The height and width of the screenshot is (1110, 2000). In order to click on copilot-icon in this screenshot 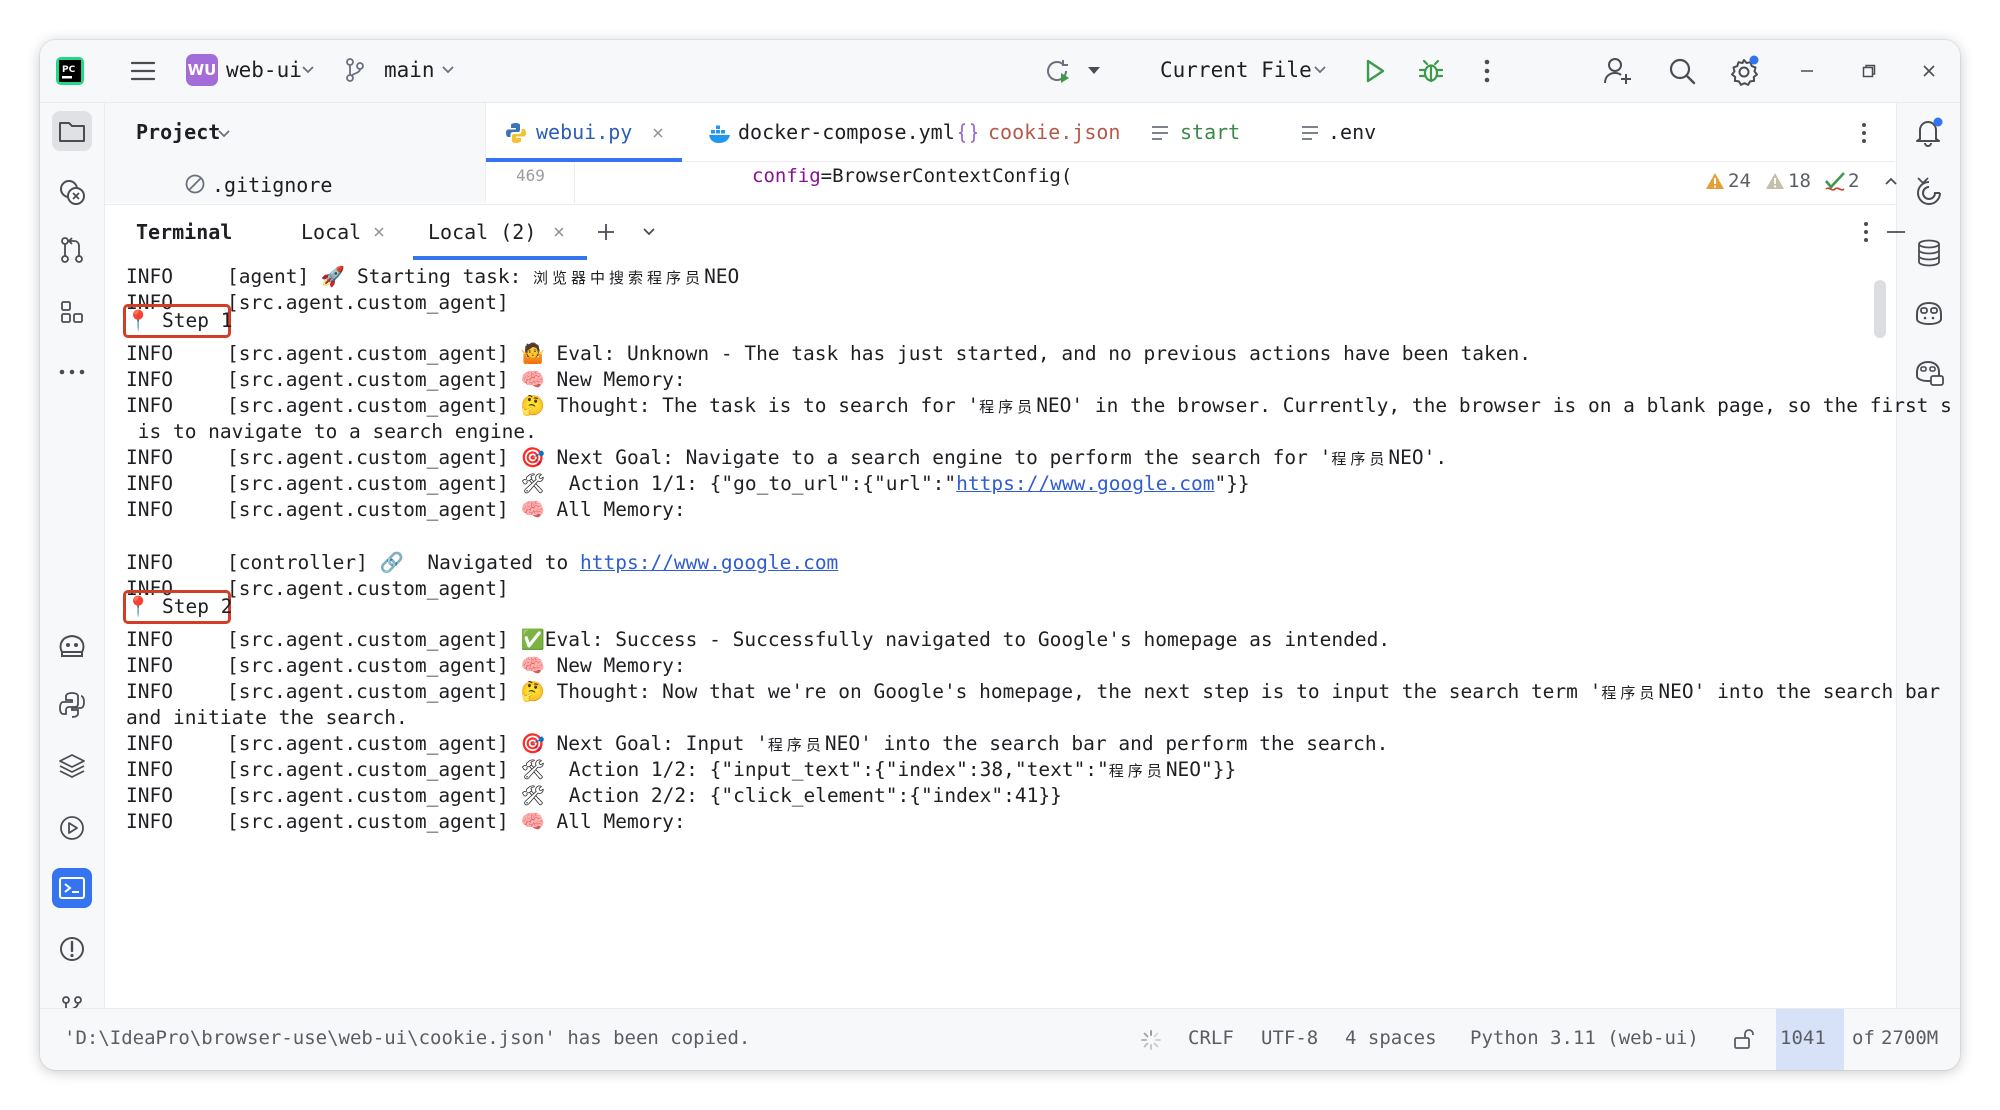, I will do `click(1929, 313)`.